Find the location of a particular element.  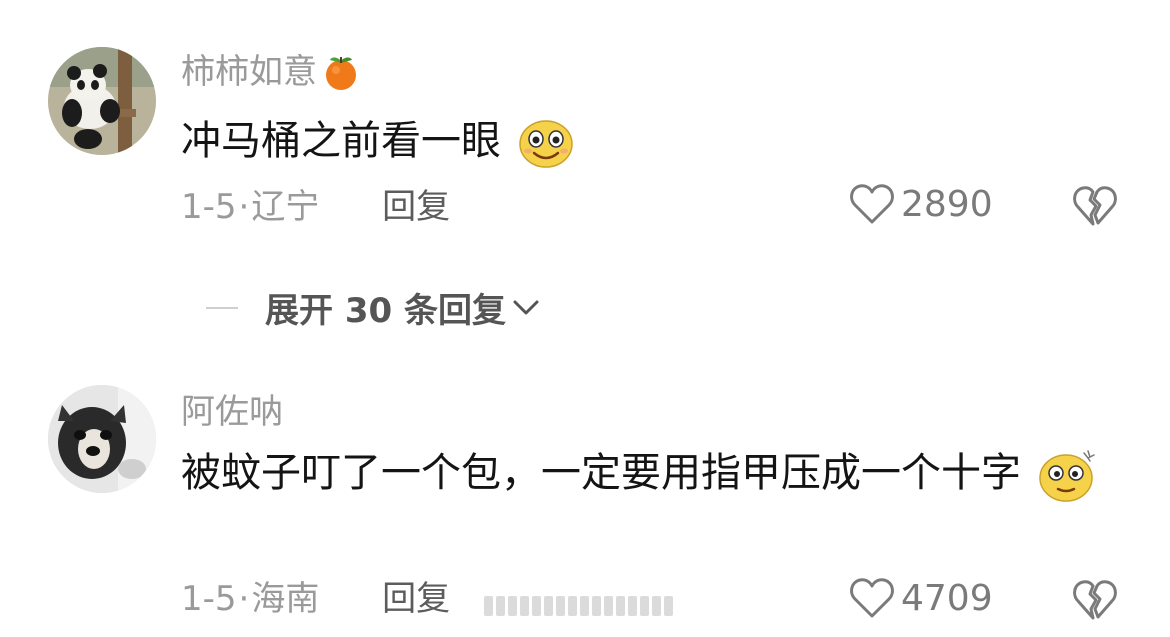

persimmon-emoji is located at coordinates (341, 73).